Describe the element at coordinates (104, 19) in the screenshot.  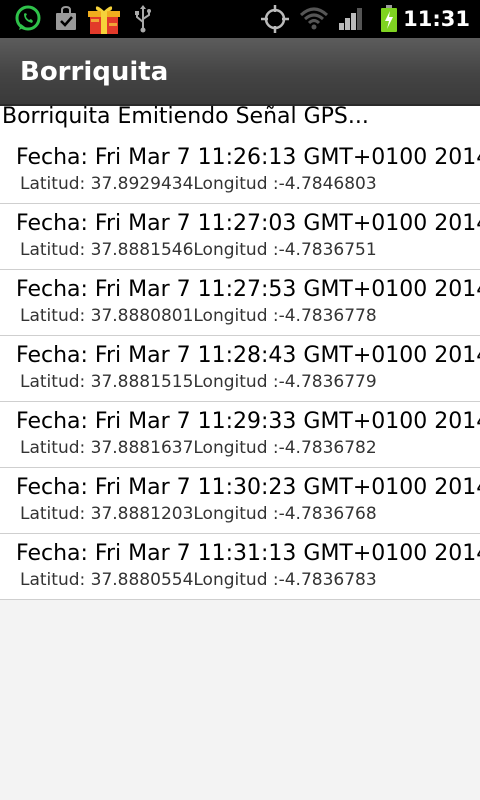
I see `gift-icon` at that location.